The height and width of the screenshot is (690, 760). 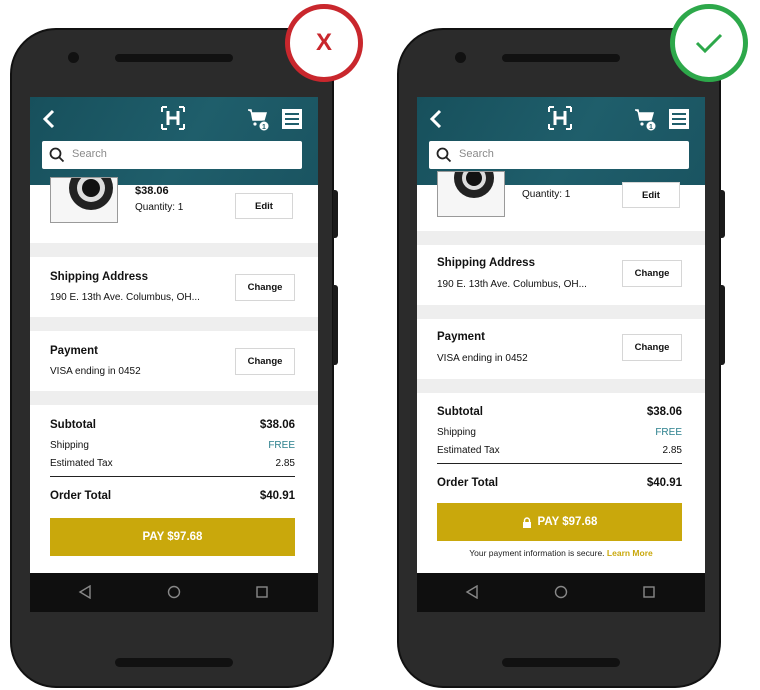 I want to click on cart-badge-count: 1, so click(x=264, y=127).